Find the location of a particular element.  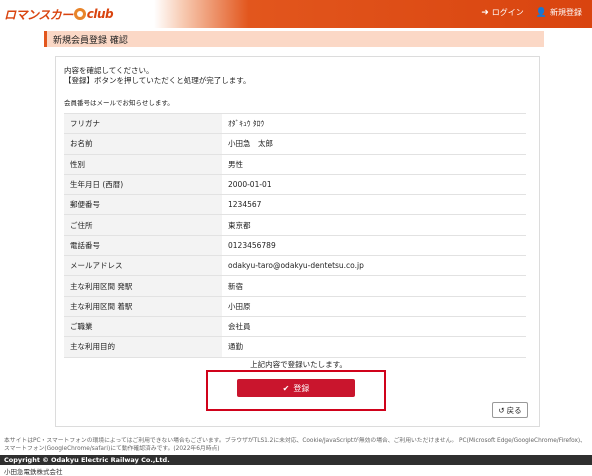

row-label: 郵便番号 is located at coordinates (143, 205).